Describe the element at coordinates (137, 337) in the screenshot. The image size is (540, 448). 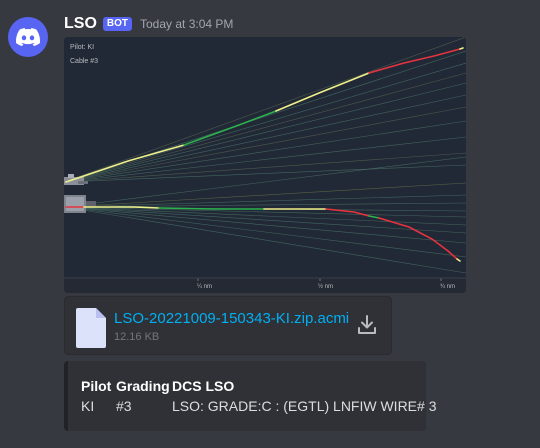
I see `file-size: 12.16 KB` at that location.